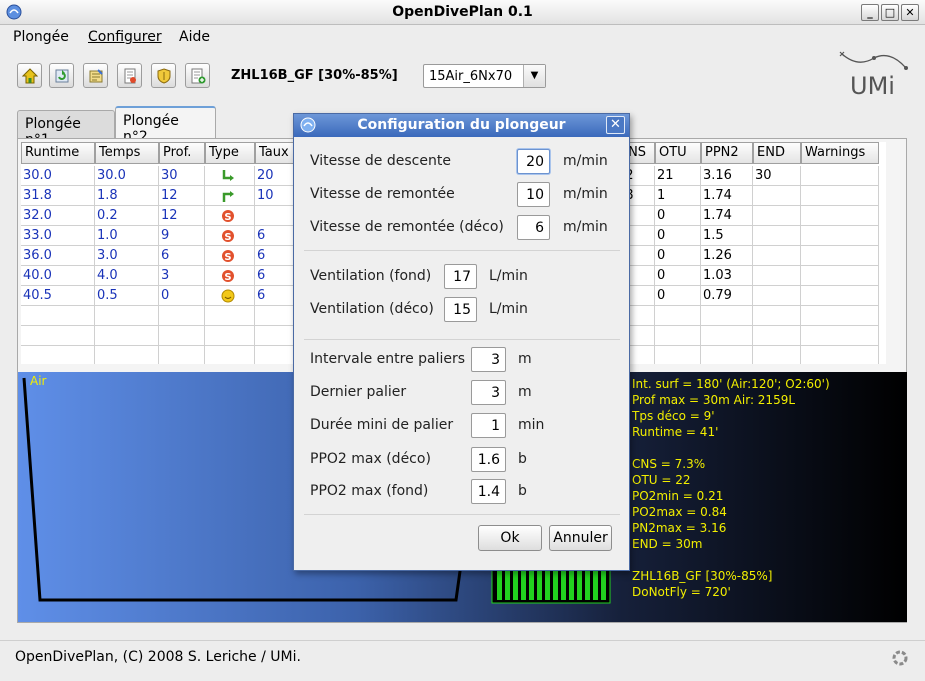 Image resolution: width=925 pixels, height=681 pixels. I want to click on col-ppn2: PPN2, so click(727, 153).